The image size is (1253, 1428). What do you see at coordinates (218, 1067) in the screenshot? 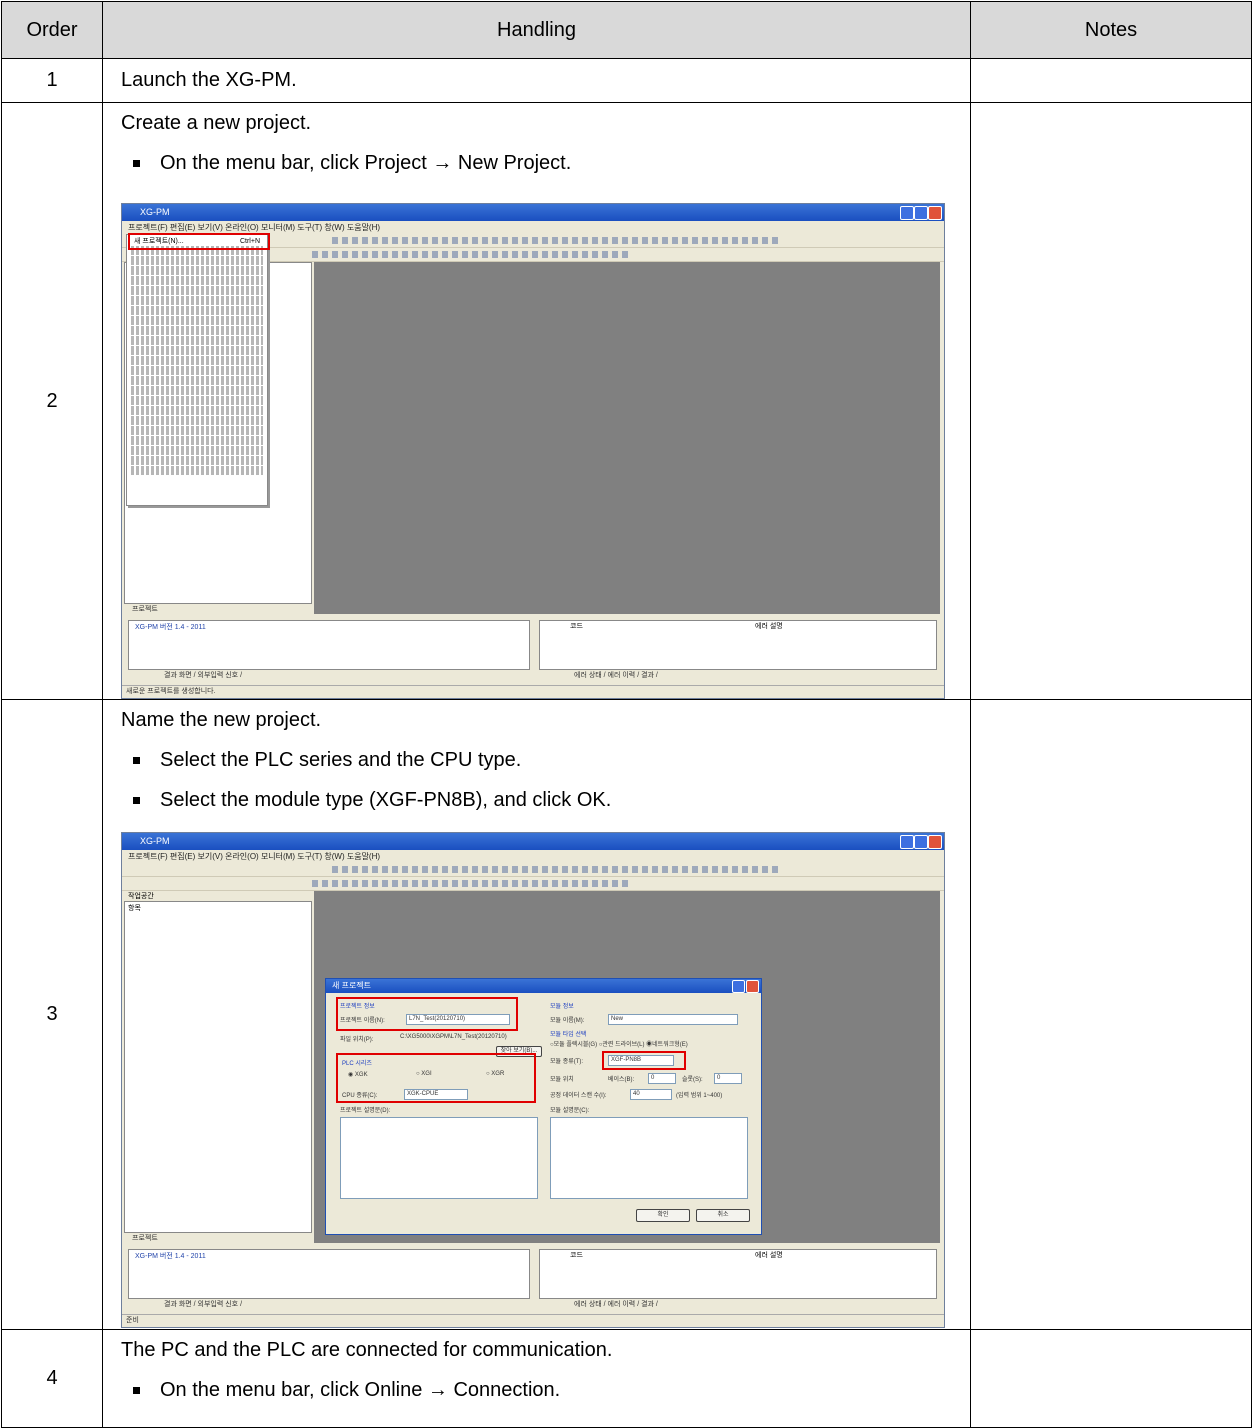
I see `project-pane: 항목` at bounding box center [218, 1067].